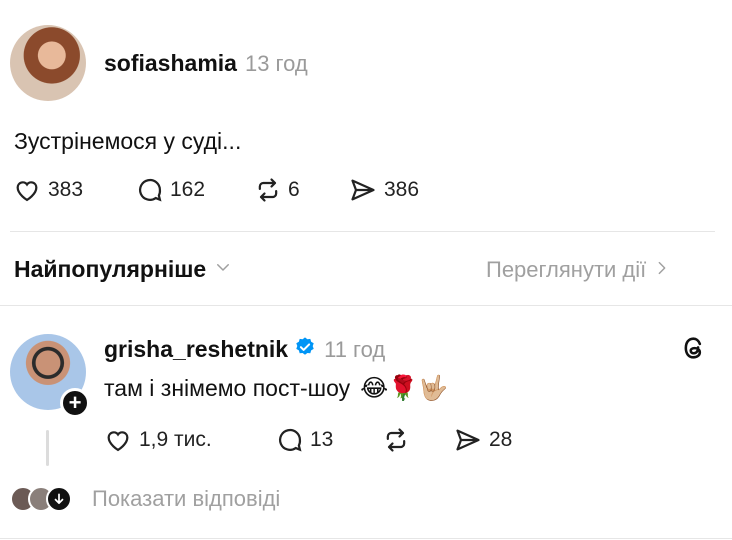 This screenshot has height=540, width=732. I want to click on chevron-right-icon, so click(662, 270).